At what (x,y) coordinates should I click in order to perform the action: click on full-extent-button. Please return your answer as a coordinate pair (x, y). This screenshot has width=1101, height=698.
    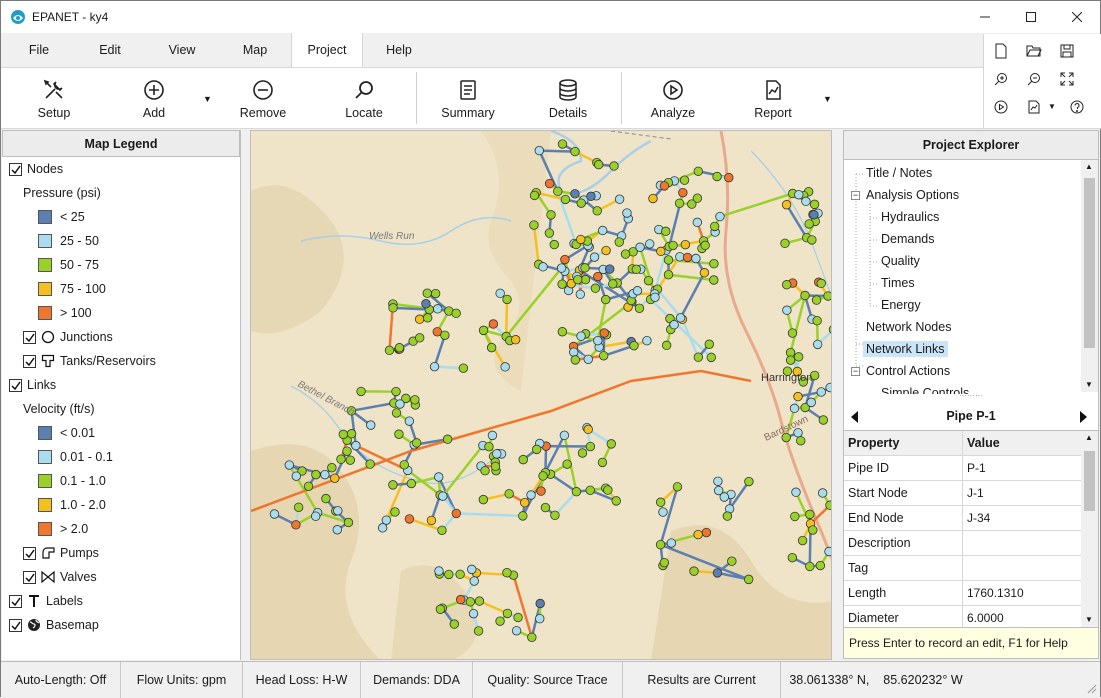
    Looking at the image, I should click on (1067, 79).